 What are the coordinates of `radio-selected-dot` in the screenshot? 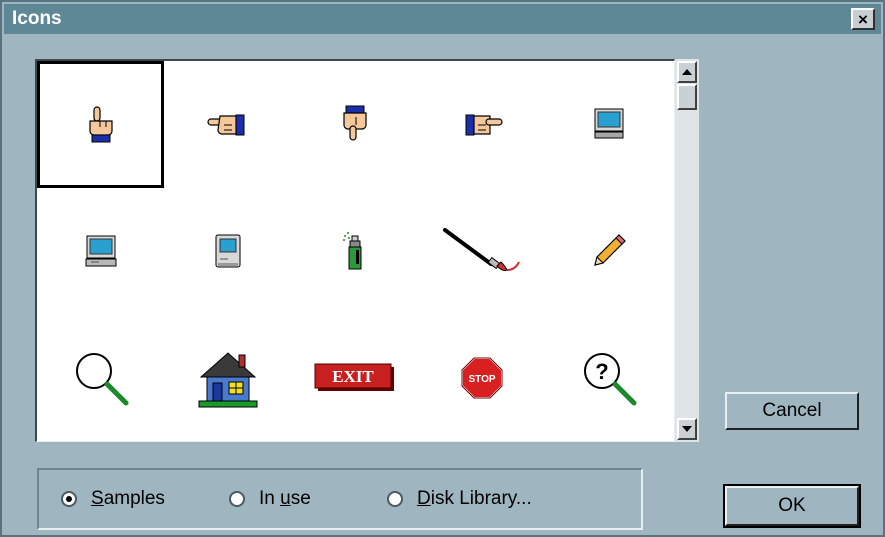 It's located at (69, 499).